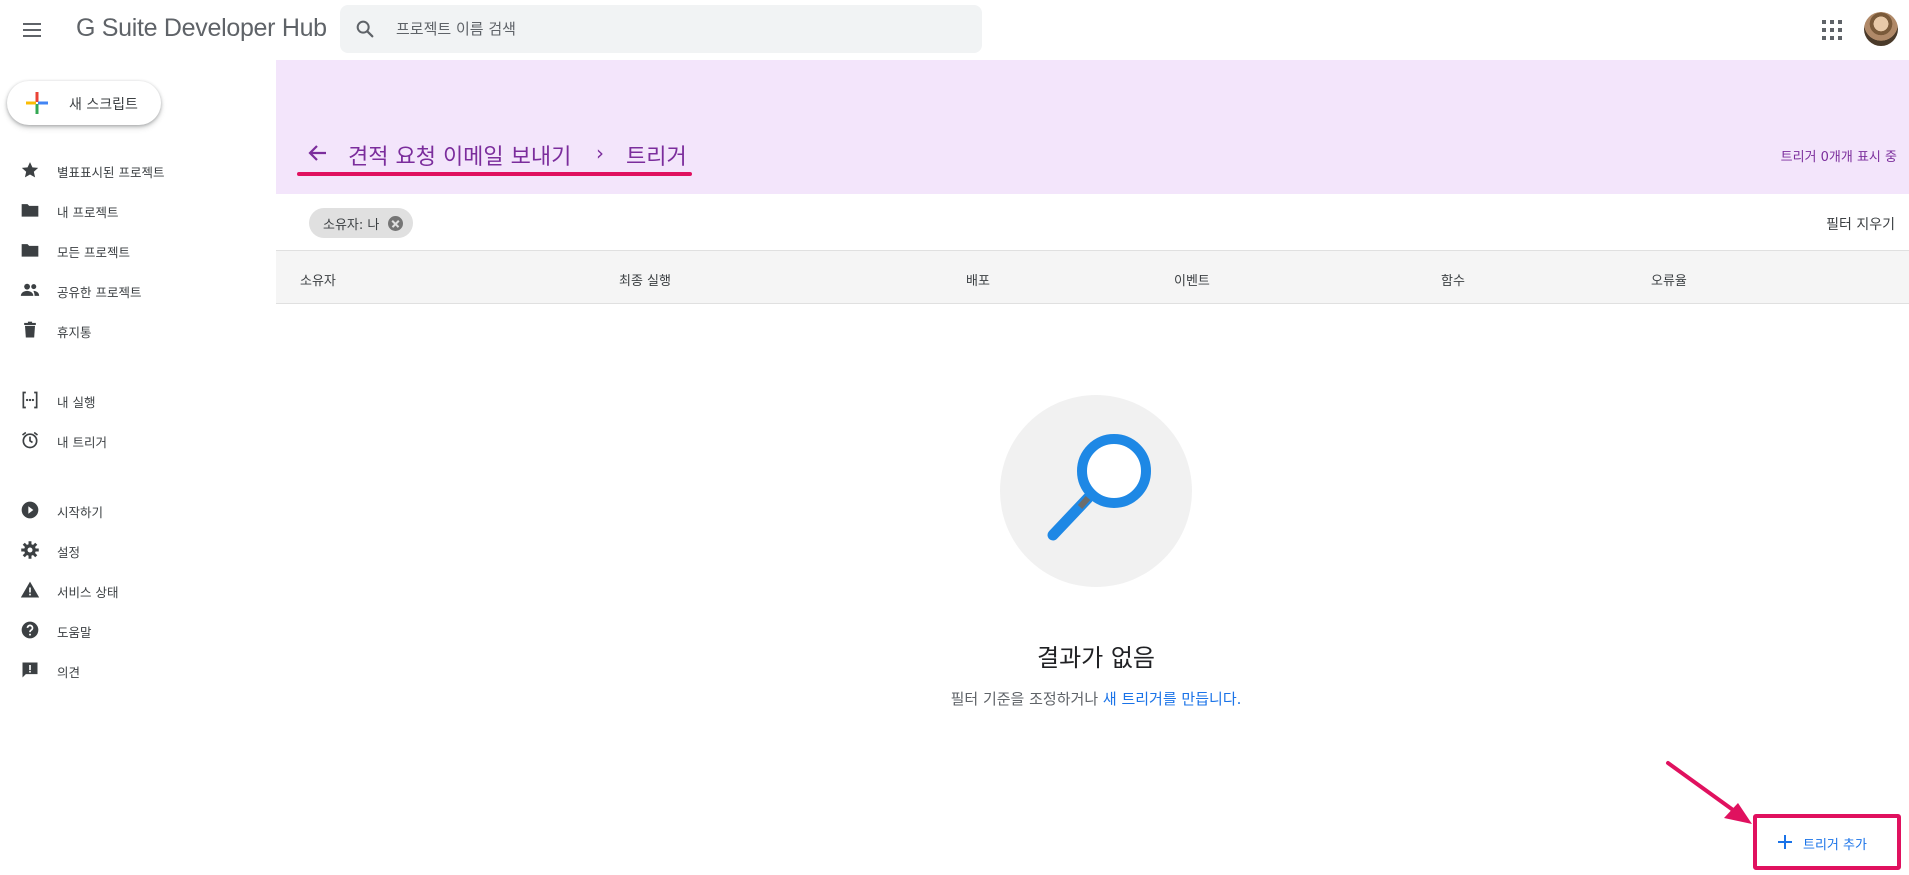  I want to click on sidebar-item-label: 도움말, so click(74, 632).